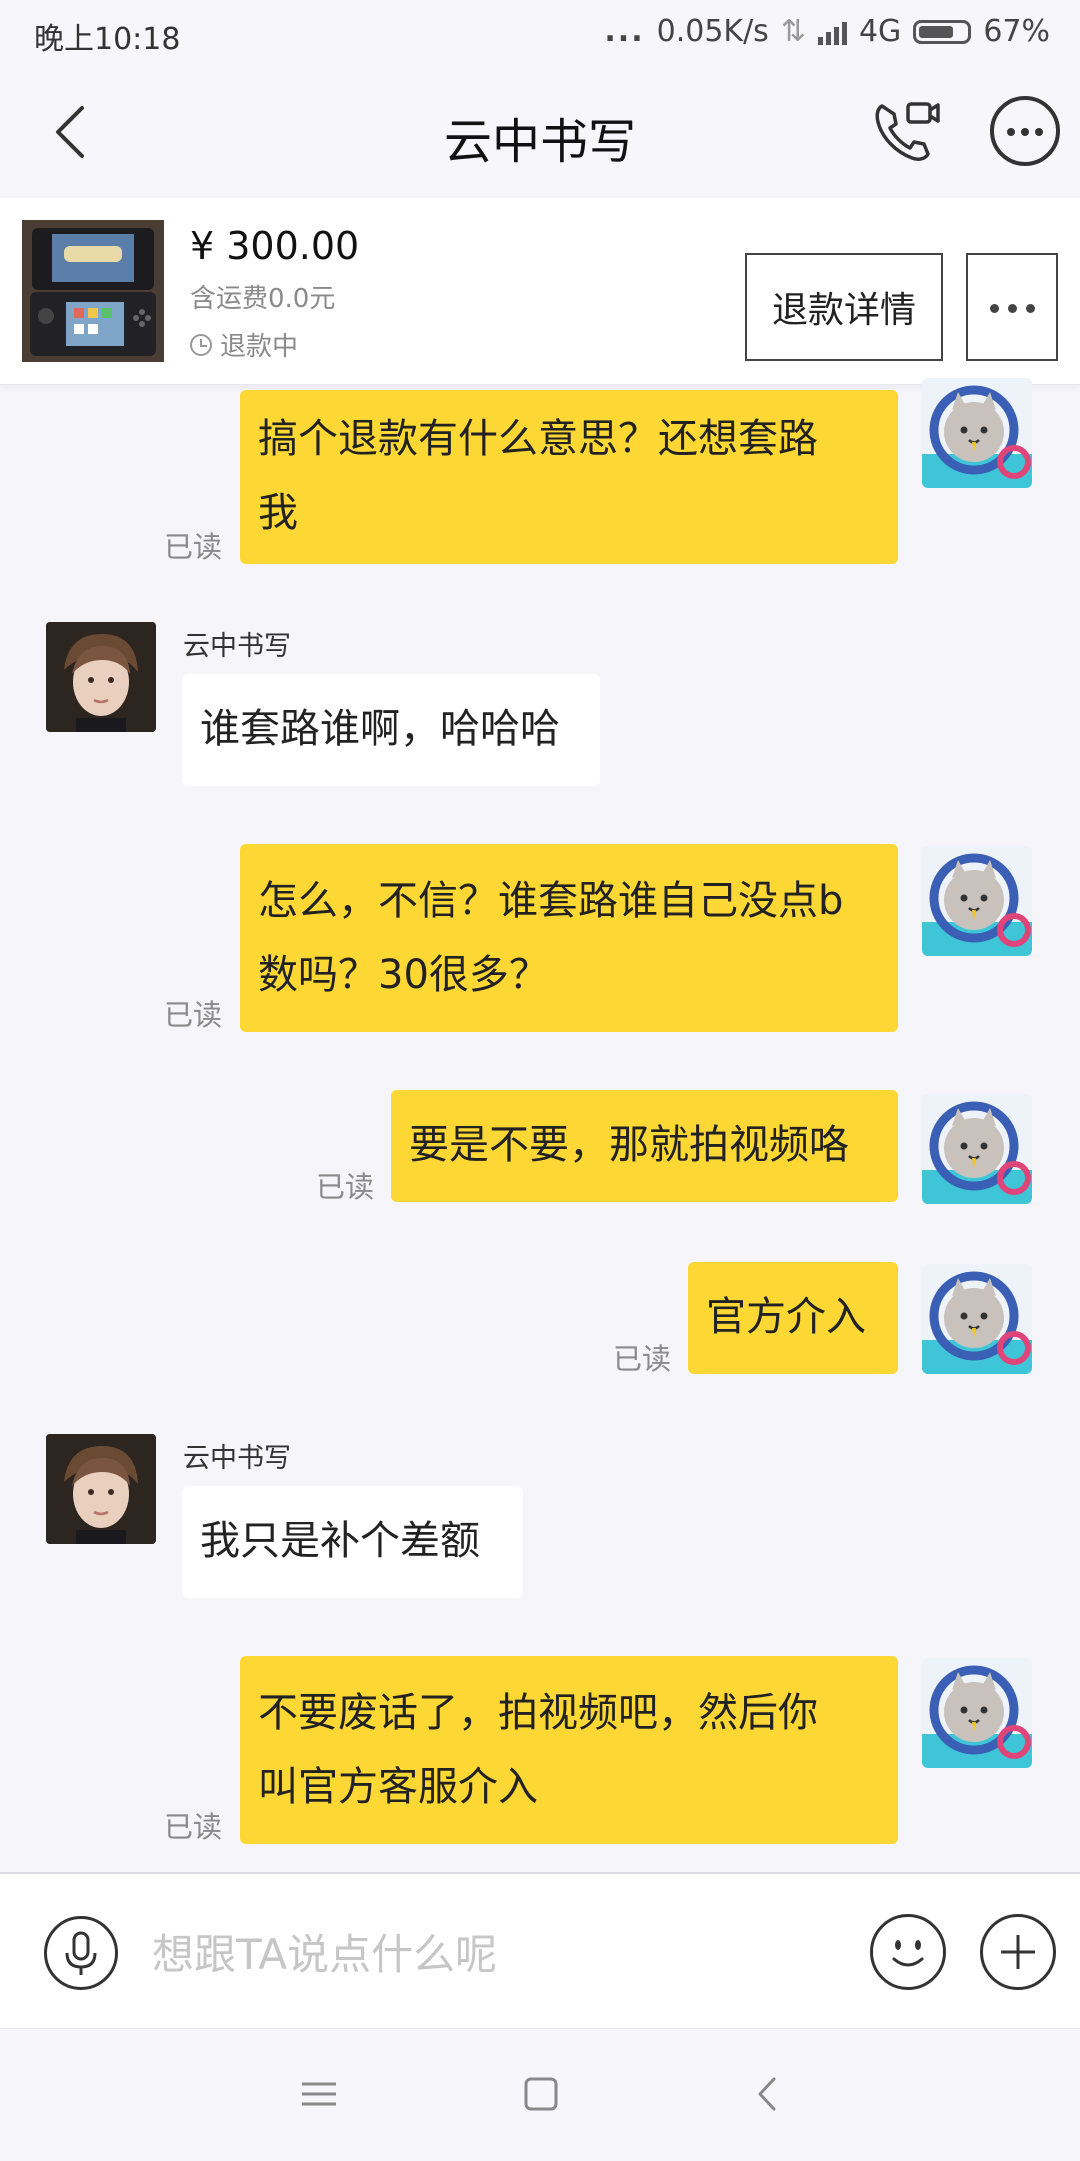 This screenshot has height=2161, width=1080. Describe the element at coordinates (1012, 307) in the screenshot. I see `card-more-button` at that location.